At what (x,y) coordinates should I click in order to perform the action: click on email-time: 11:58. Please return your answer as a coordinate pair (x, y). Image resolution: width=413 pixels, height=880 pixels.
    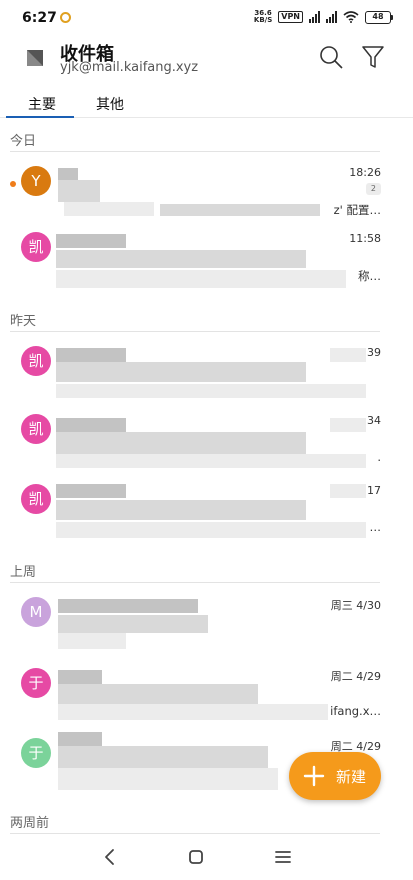
    Looking at the image, I should click on (365, 238).